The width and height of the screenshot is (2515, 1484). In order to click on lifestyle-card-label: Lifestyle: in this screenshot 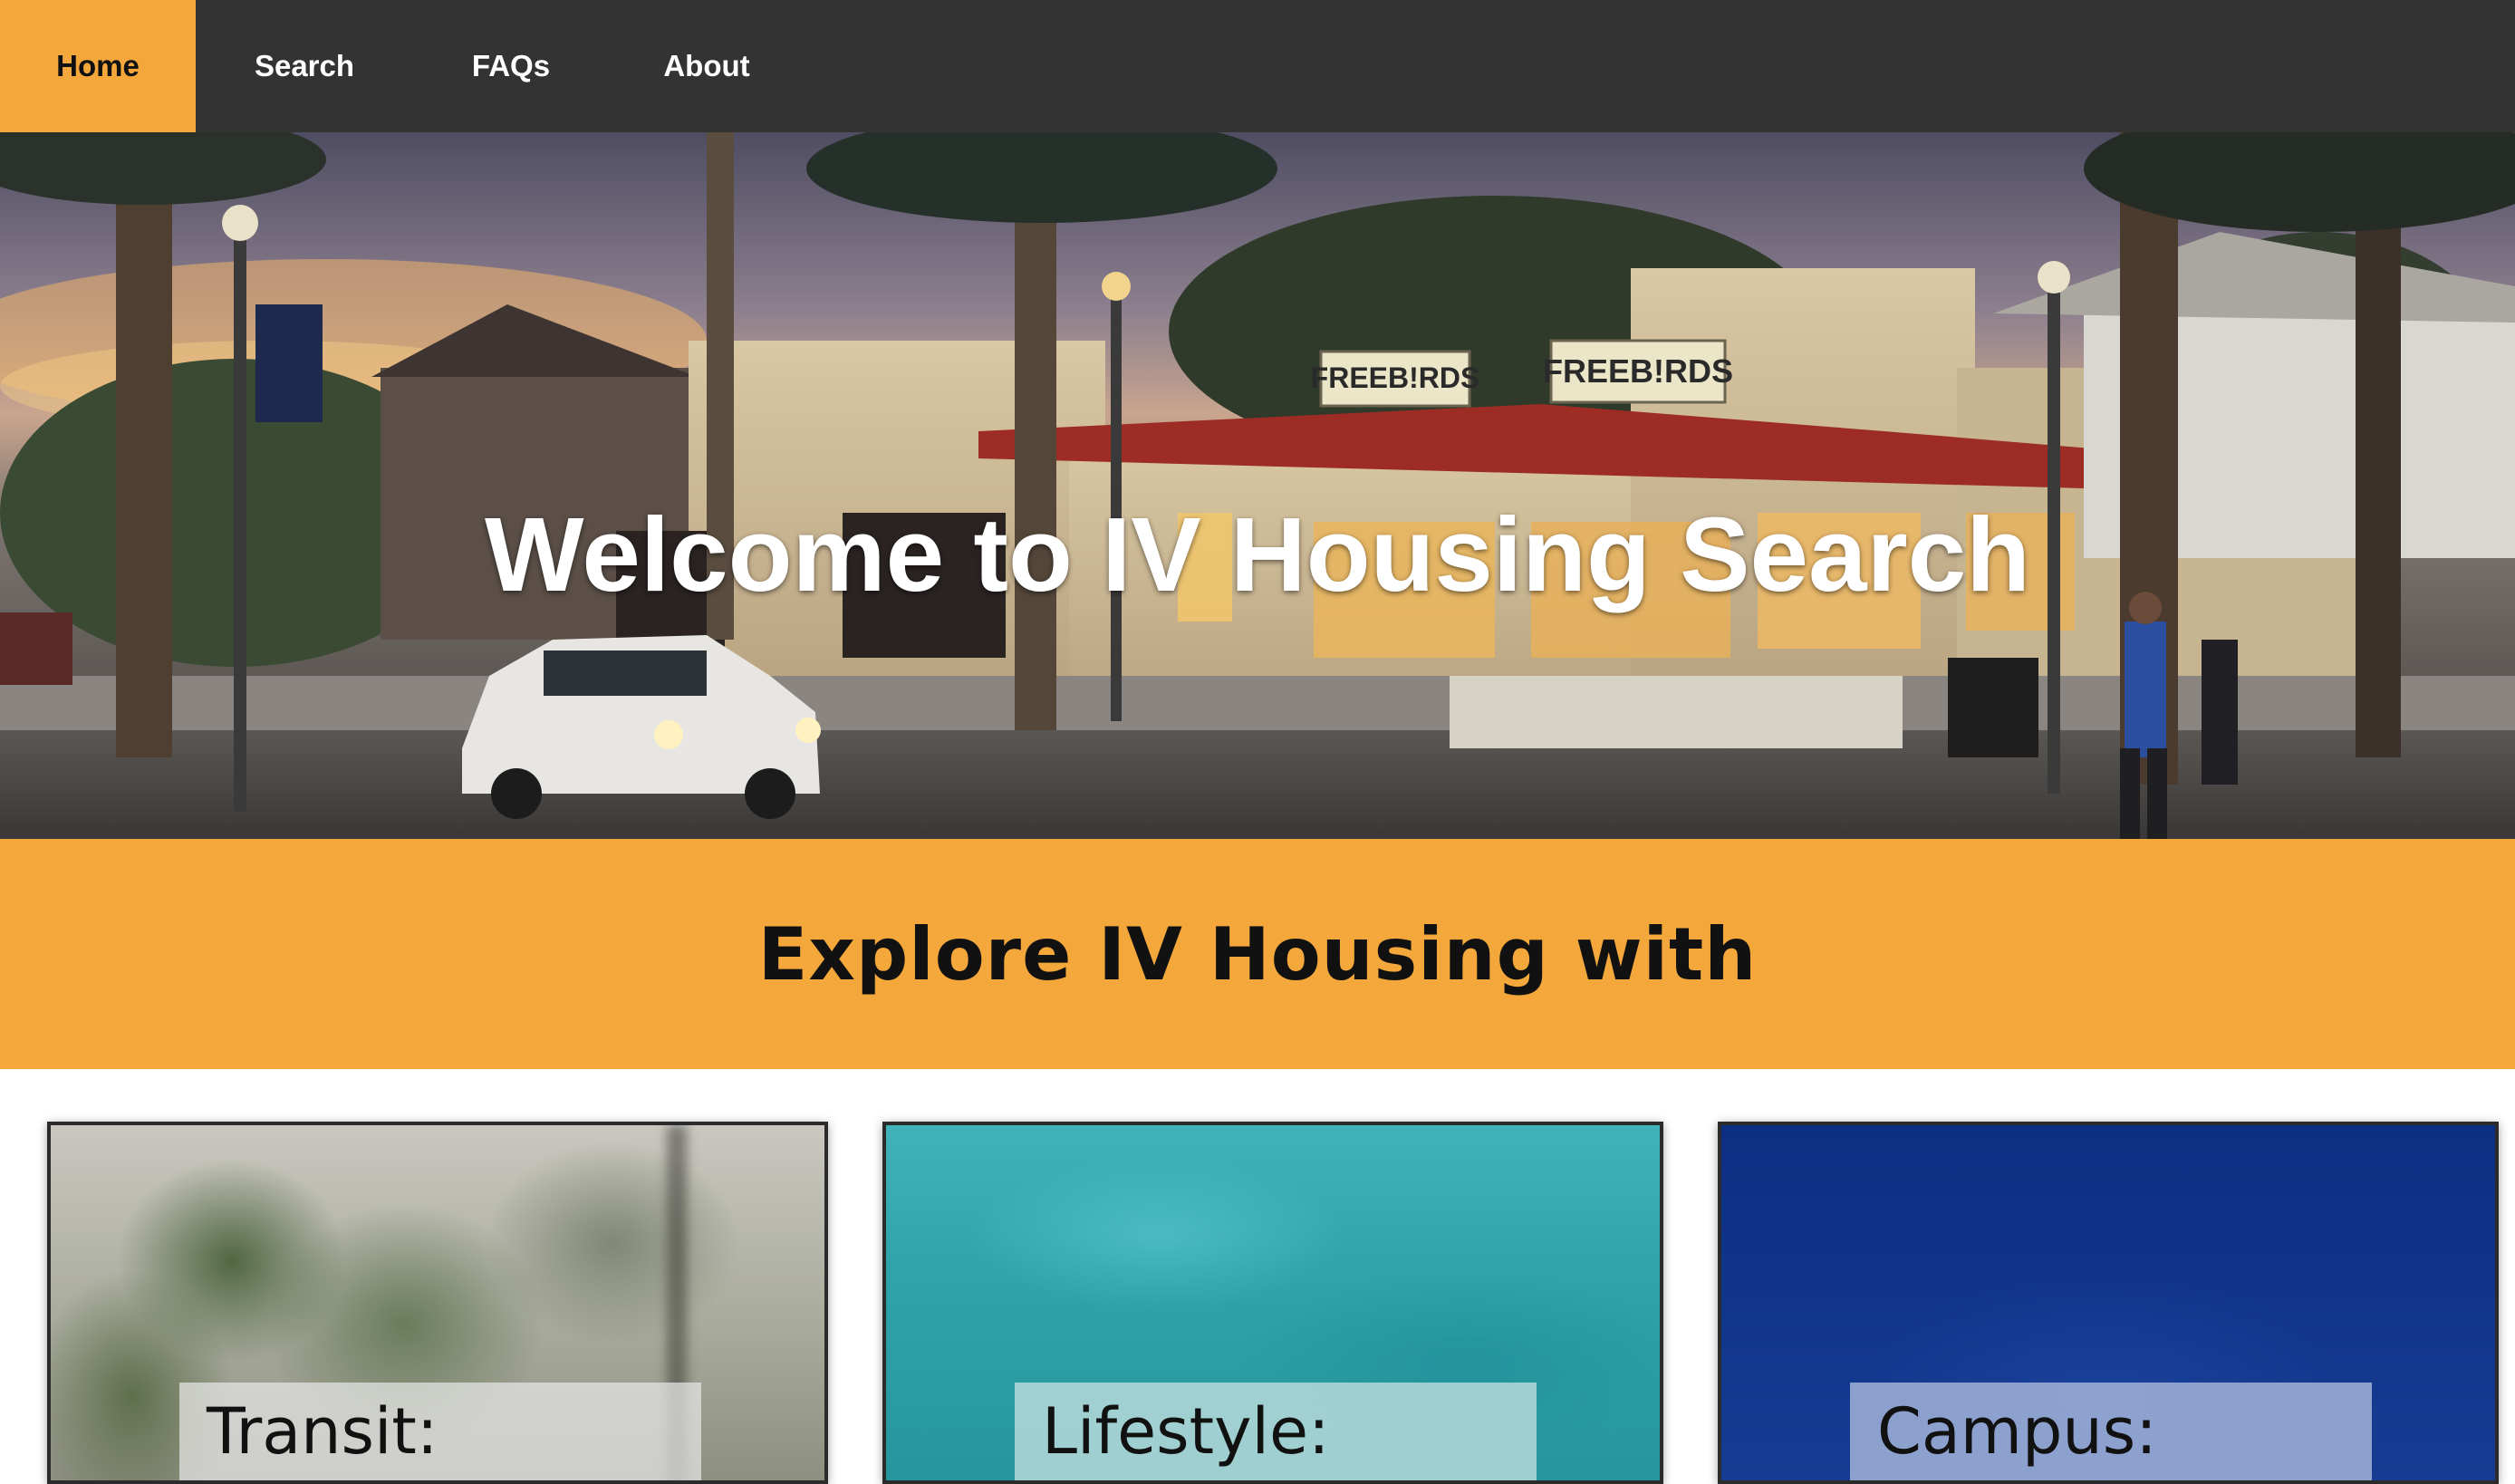, I will do `click(1276, 1431)`.